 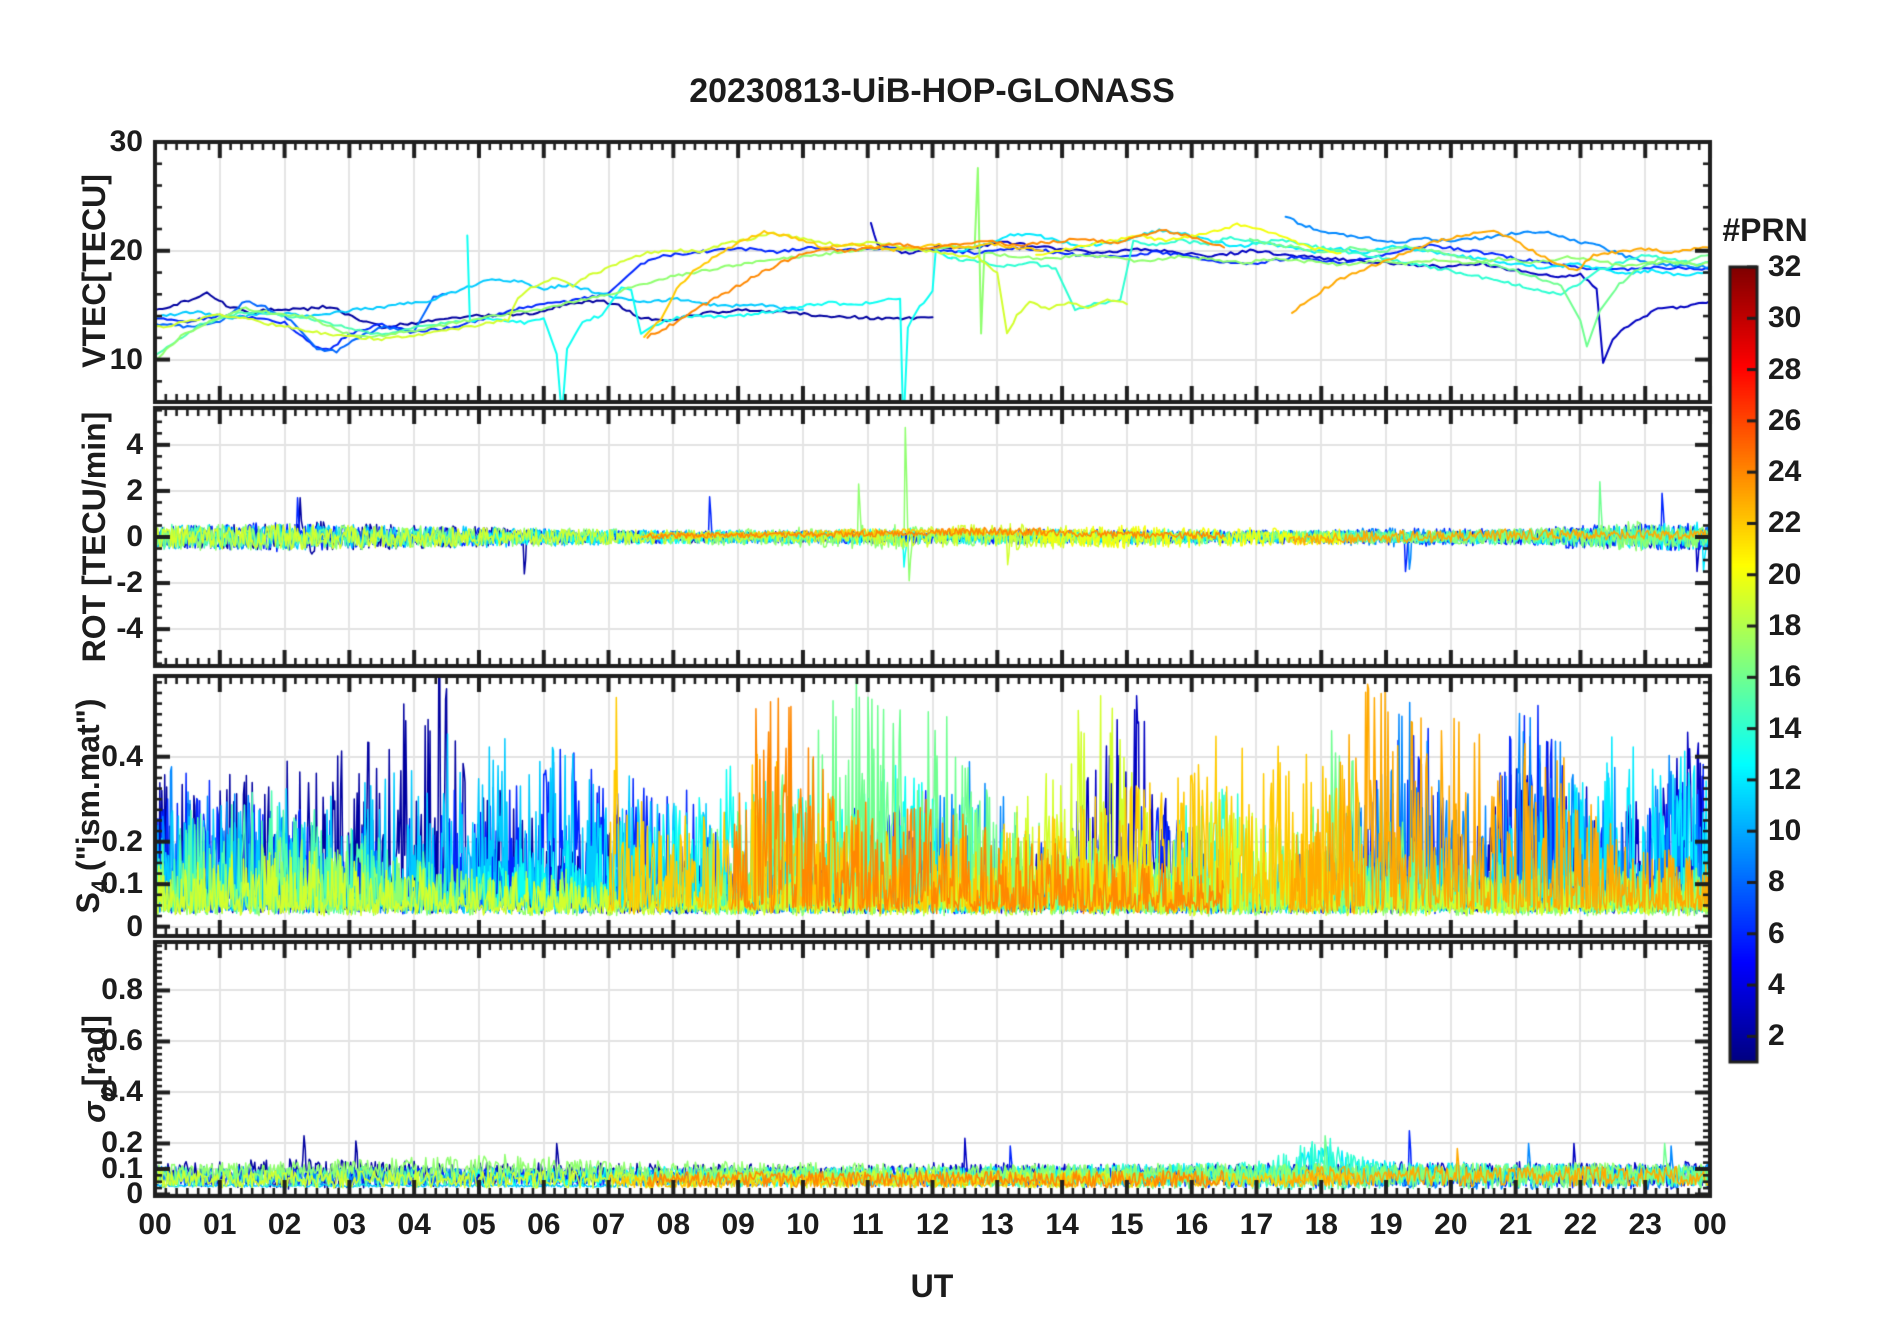 What do you see at coordinates (1776, 985) in the screenshot?
I see `colorbar-tick-label: 4` at bounding box center [1776, 985].